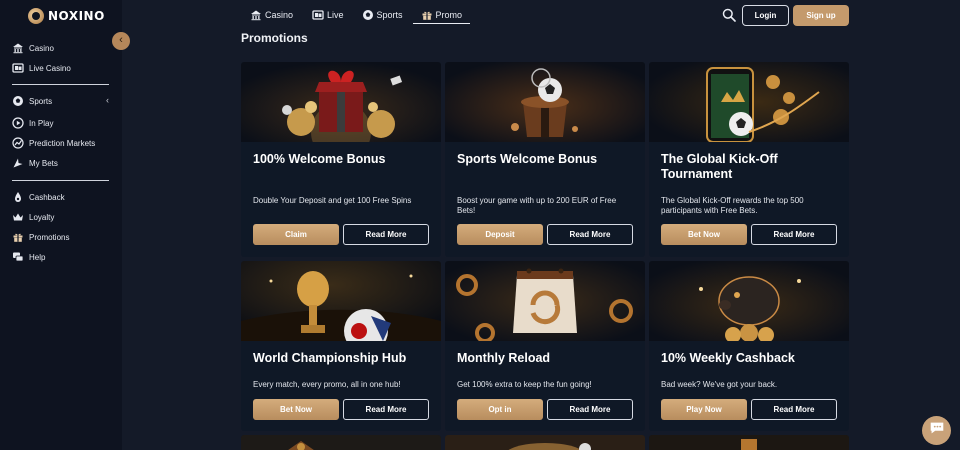 This screenshot has height=450, width=960. Describe the element at coordinates (18, 143) in the screenshot. I see `prediction-markets-icon` at that location.